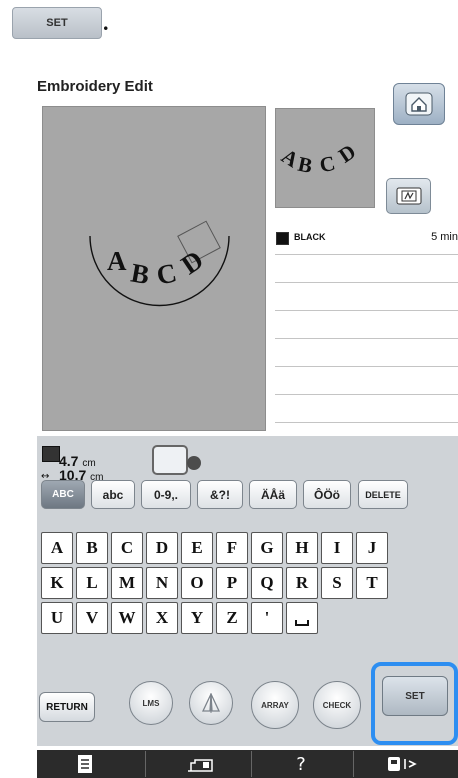 Image resolution: width=458 pixels, height=778 pixels. What do you see at coordinates (57, 618) in the screenshot?
I see `key: U` at bounding box center [57, 618].